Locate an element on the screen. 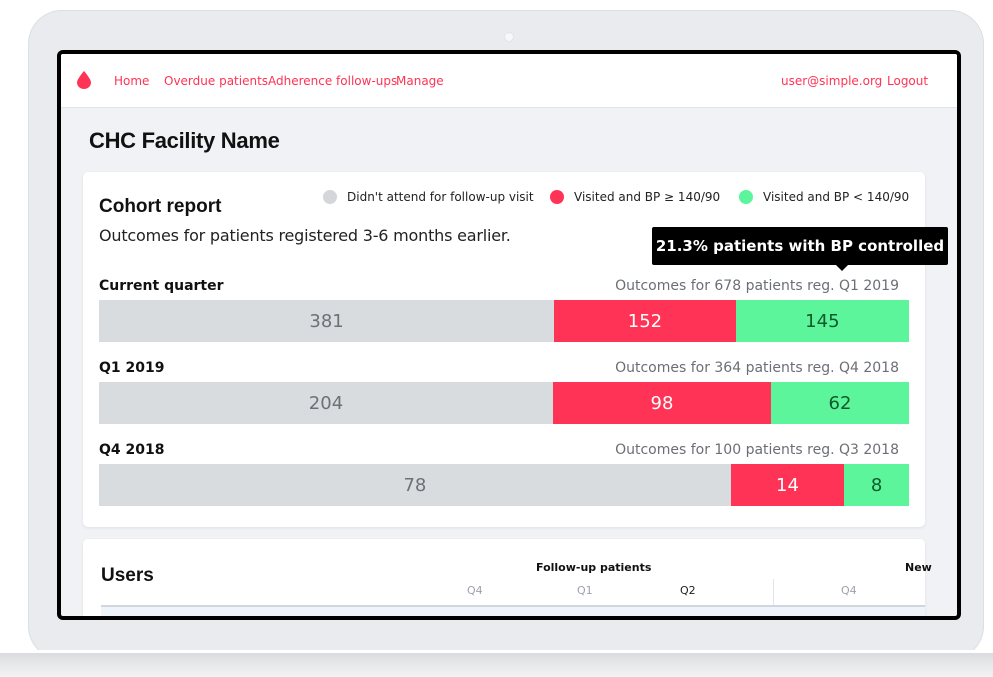 Image resolution: width=993 pixels, height=677 pixels. tooltip-arrow is located at coordinates (842, 267).